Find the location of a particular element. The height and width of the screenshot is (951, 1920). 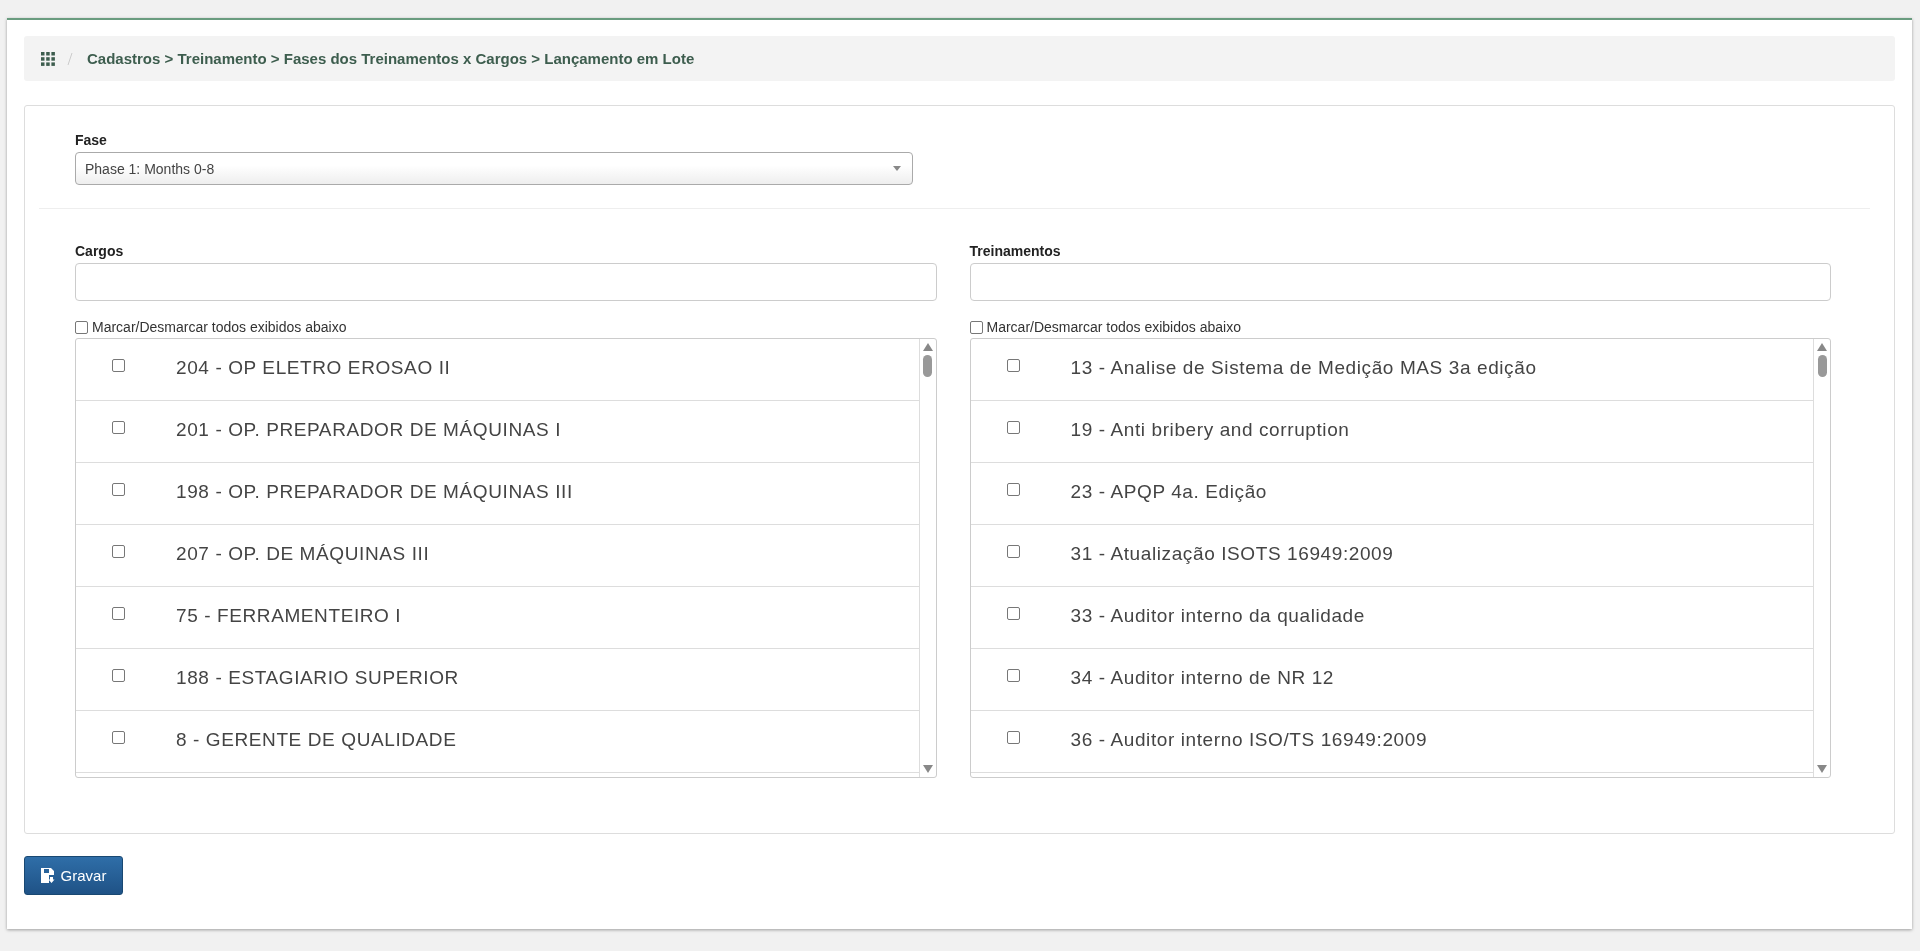

list-item-label: 36 - Auditor interno ISO/TS 16949:2009 is located at coordinates (1249, 740).